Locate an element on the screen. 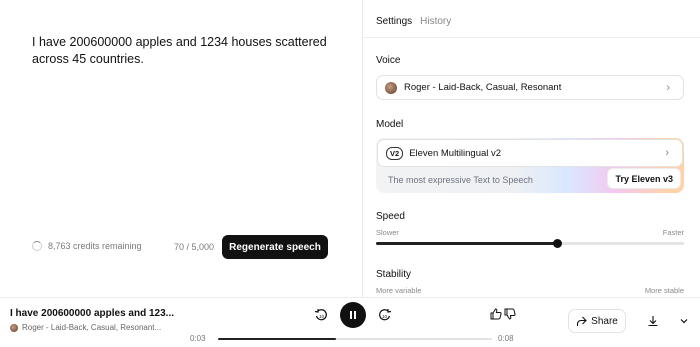 The image size is (700, 347). rewind-10-icon: 10 is located at coordinates (321, 315).